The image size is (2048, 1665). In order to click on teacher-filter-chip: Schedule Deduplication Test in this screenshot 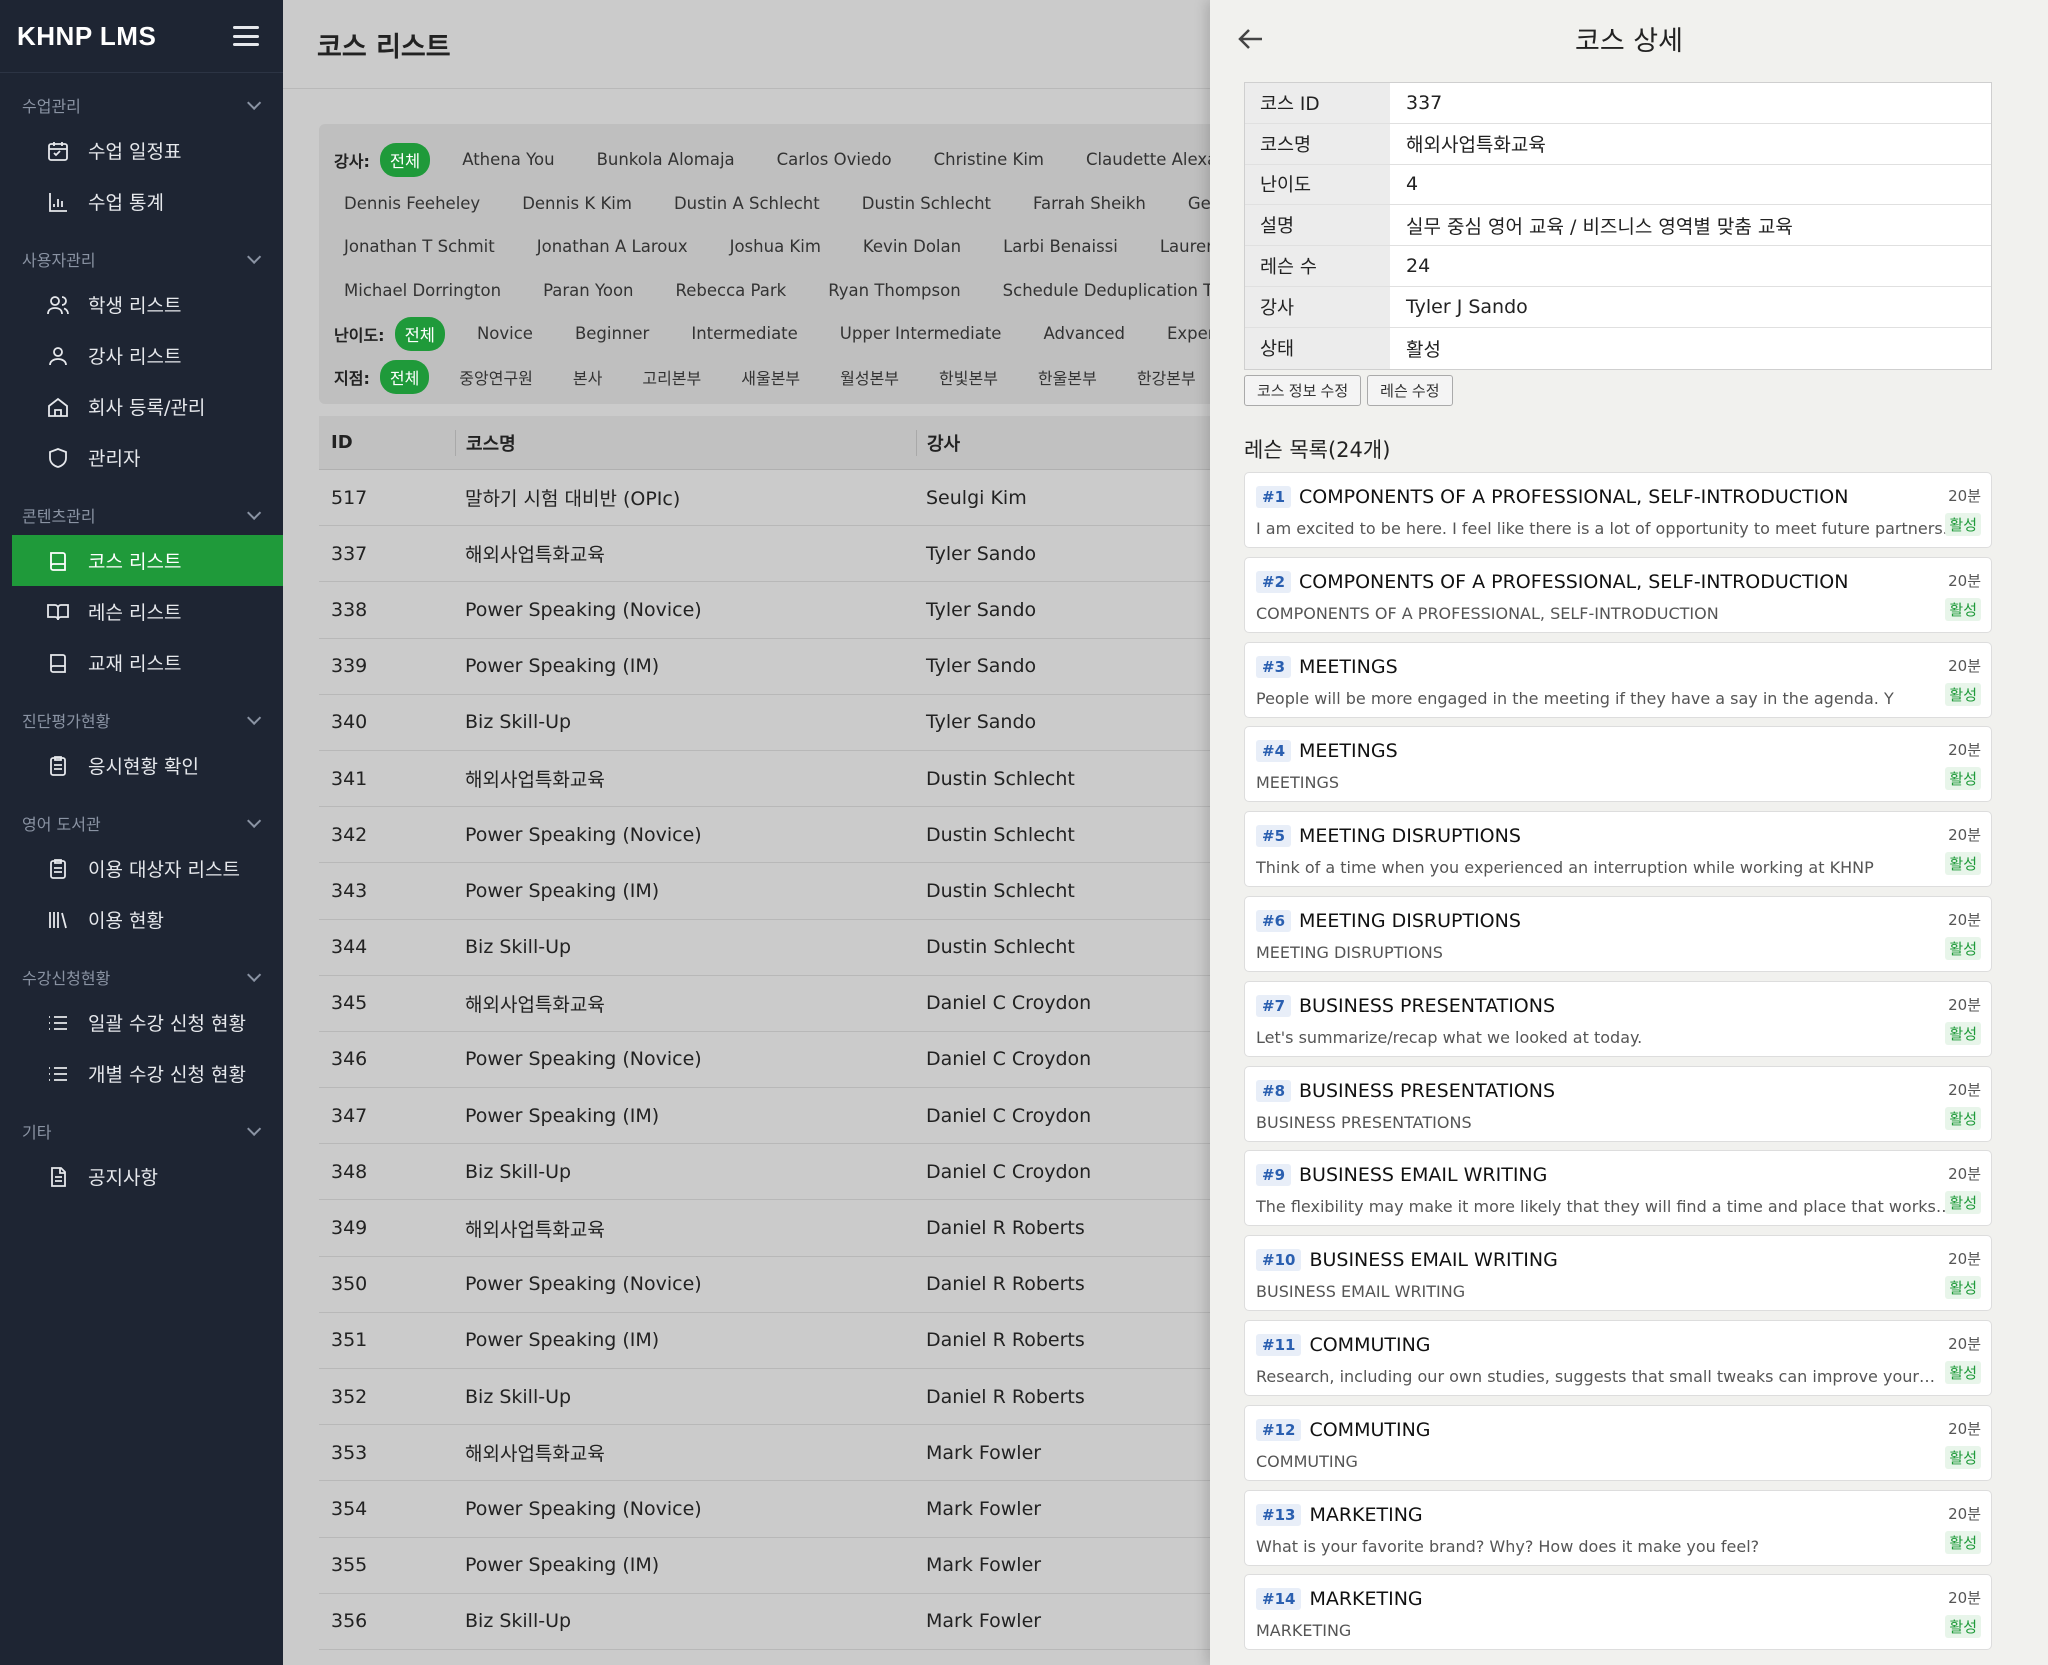, I will do `click(1101, 290)`.